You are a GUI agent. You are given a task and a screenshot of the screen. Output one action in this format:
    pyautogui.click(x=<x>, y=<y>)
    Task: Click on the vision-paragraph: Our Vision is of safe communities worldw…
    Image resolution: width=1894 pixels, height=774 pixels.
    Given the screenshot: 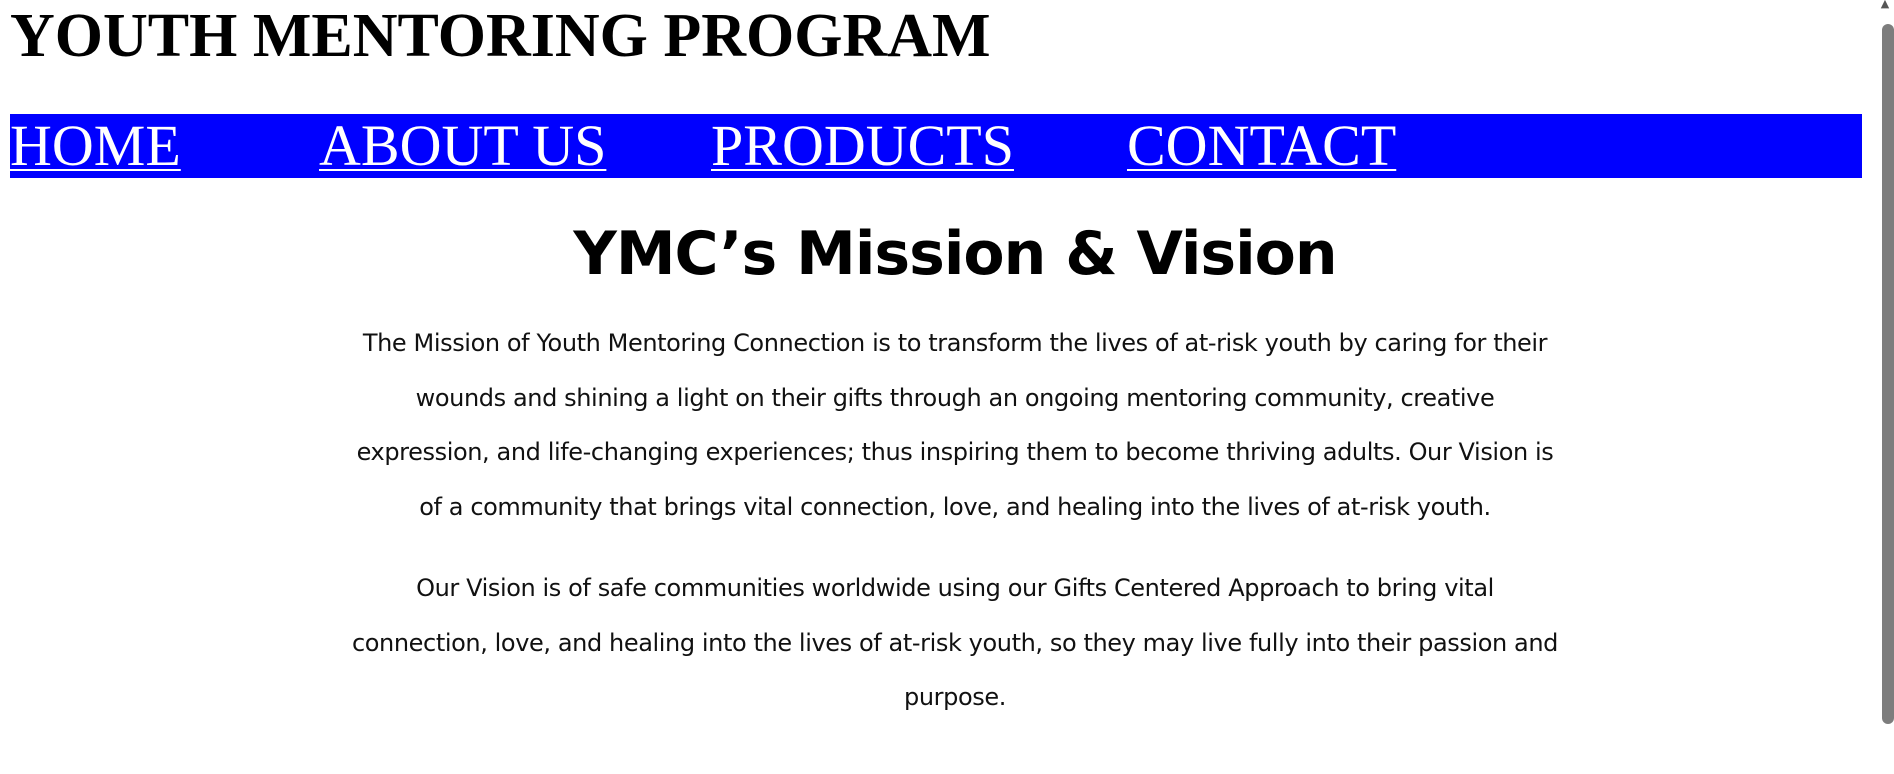 What is the action you would take?
    pyautogui.click(x=955, y=642)
    